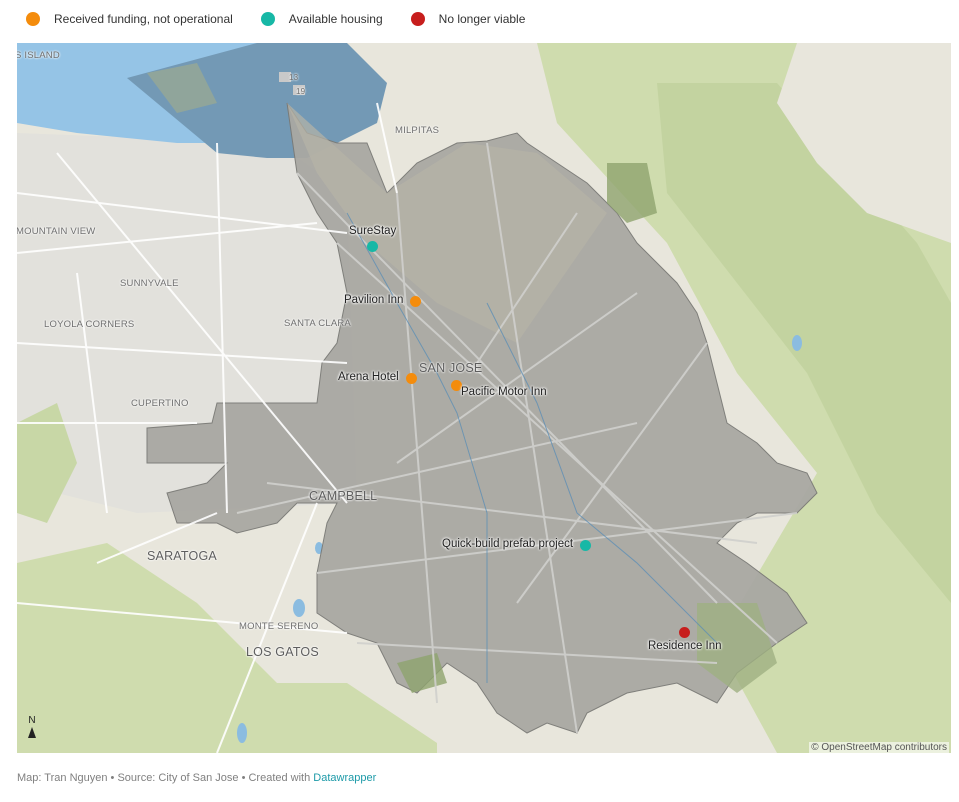  Describe the element at coordinates (56, 231) in the screenshot. I see `place-mountain-view: MOUNTAIN VIEW` at that location.